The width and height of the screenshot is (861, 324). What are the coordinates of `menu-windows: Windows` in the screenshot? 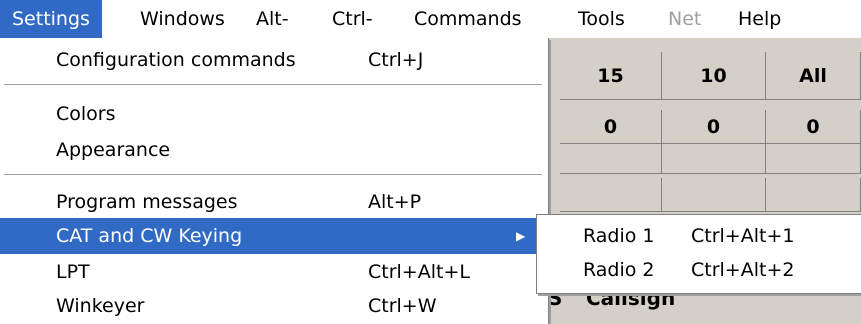 It's located at (182, 19).